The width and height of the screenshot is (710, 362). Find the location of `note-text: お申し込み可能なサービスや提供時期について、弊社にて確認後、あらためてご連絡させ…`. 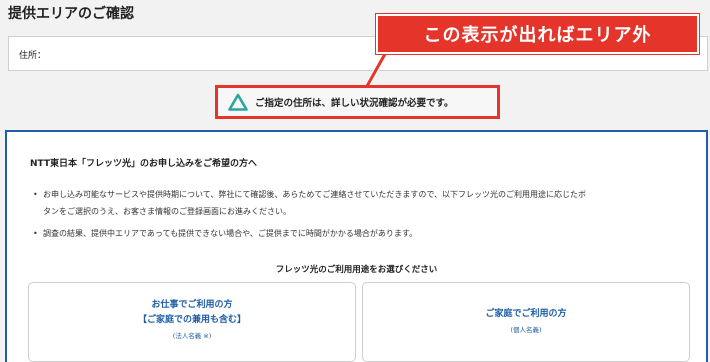

note-text: お申し込み可能なサービスや提供時期について、弊社にて確認後、あらためてご連絡させ… is located at coordinates (314, 203).